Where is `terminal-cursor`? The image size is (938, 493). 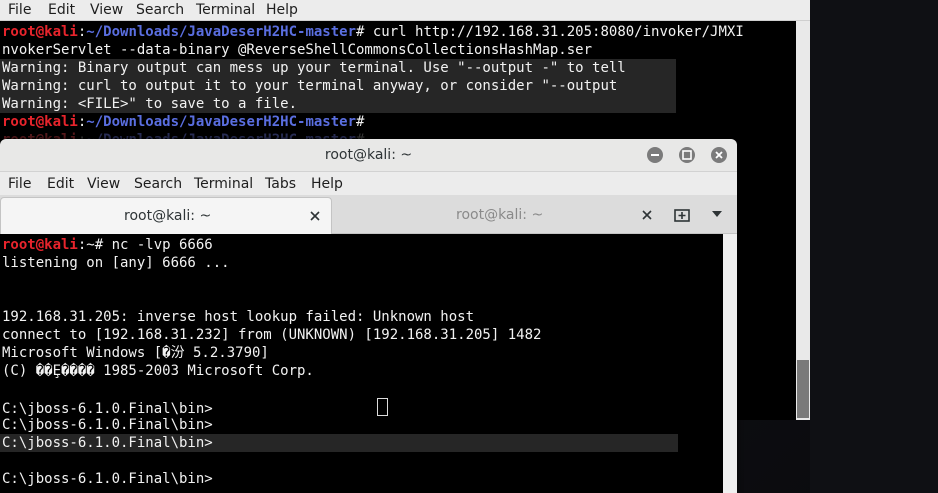 terminal-cursor is located at coordinates (382, 407).